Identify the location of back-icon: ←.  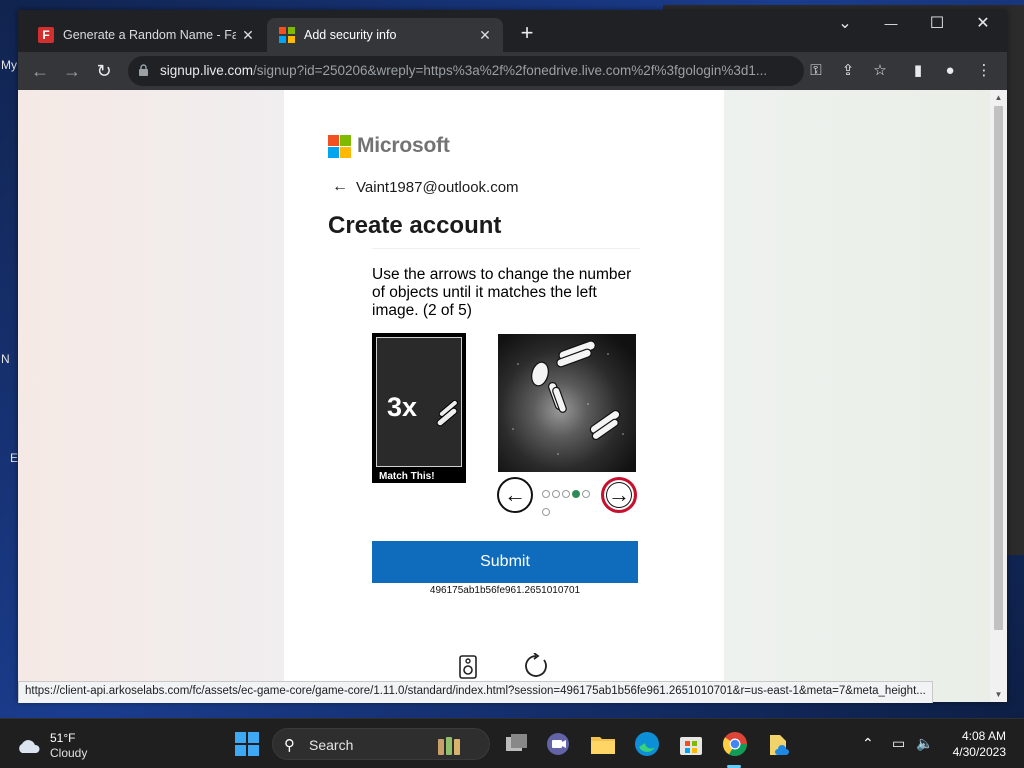
(40, 71).